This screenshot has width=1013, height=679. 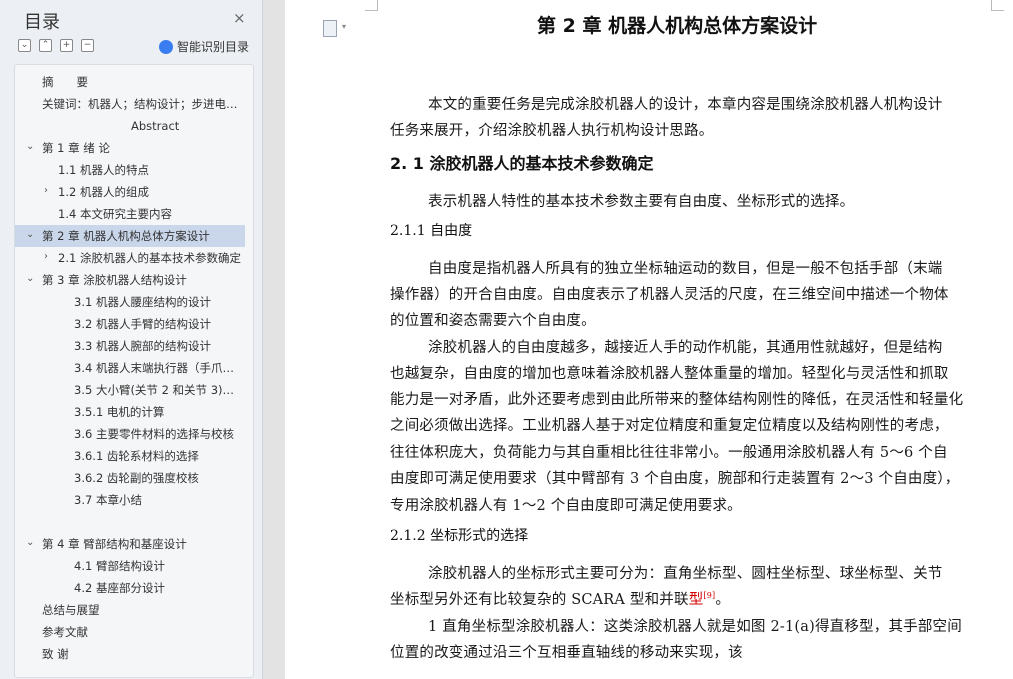 I want to click on paragraph-line: 涂胶机器人的自由度越多，越接近人手的动作机能，其通用性就越好，但是结构, so click(x=685, y=348).